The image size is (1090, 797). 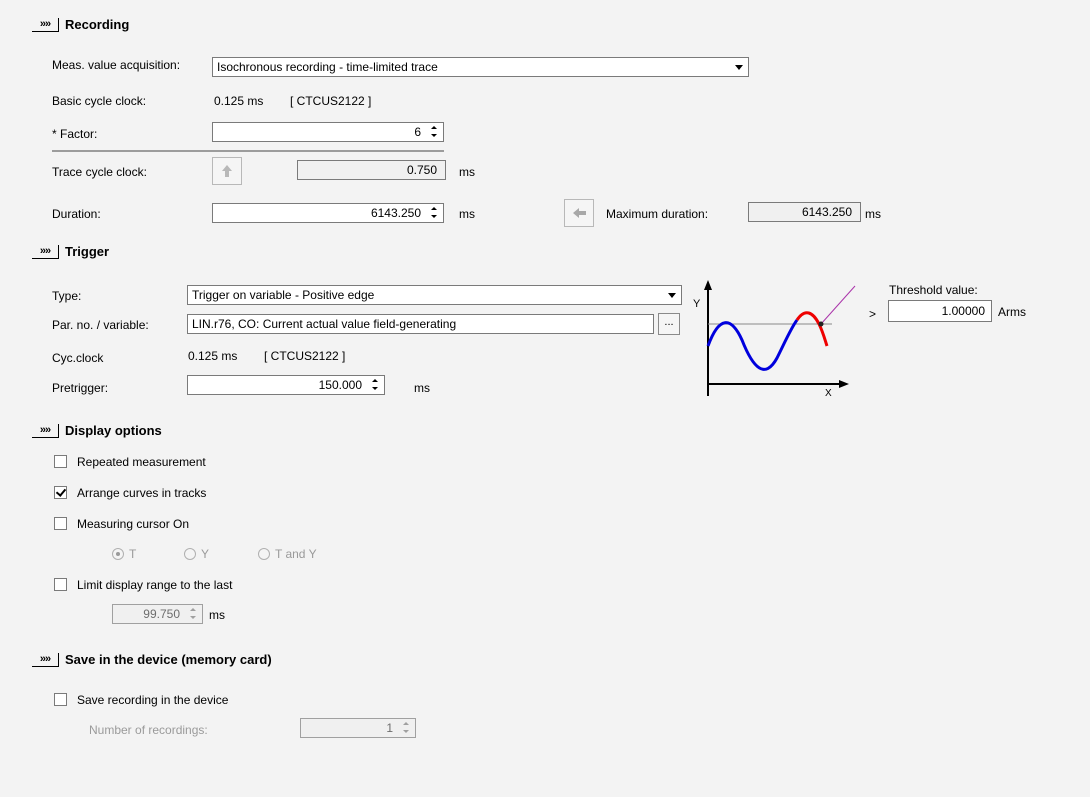 What do you see at coordinates (97, 24) in the screenshot?
I see `recording-section-title: Recording` at bounding box center [97, 24].